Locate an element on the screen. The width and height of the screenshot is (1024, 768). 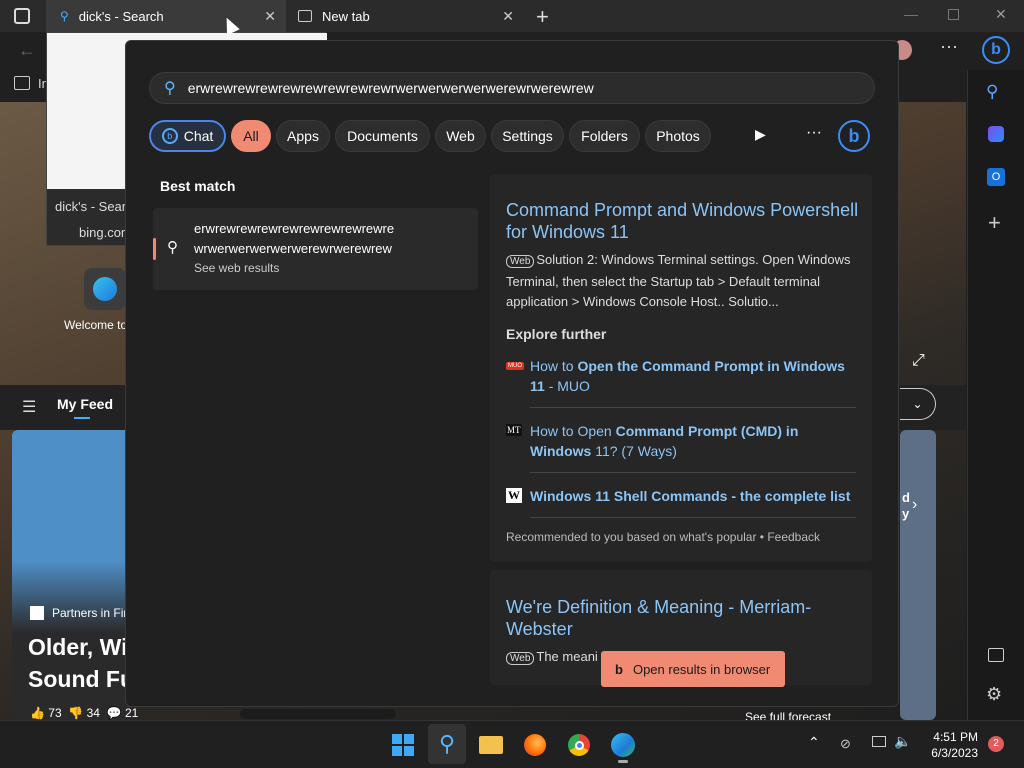
snippet-text: The meani is located at coordinates (567, 656).